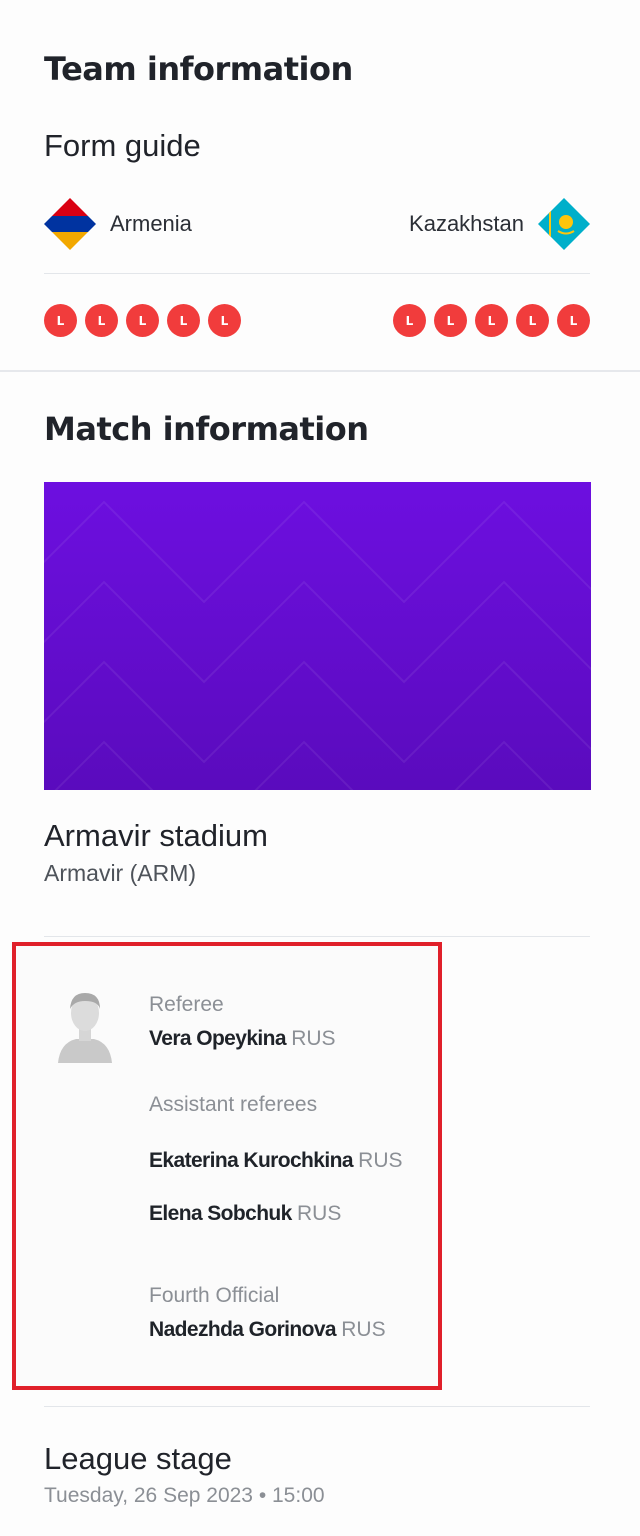 Image resolution: width=640 pixels, height=1536 pixels. Describe the element at coordinates (220, 1213) in the screenshot. I see `official-name: Elena Sobchuk` at that location.